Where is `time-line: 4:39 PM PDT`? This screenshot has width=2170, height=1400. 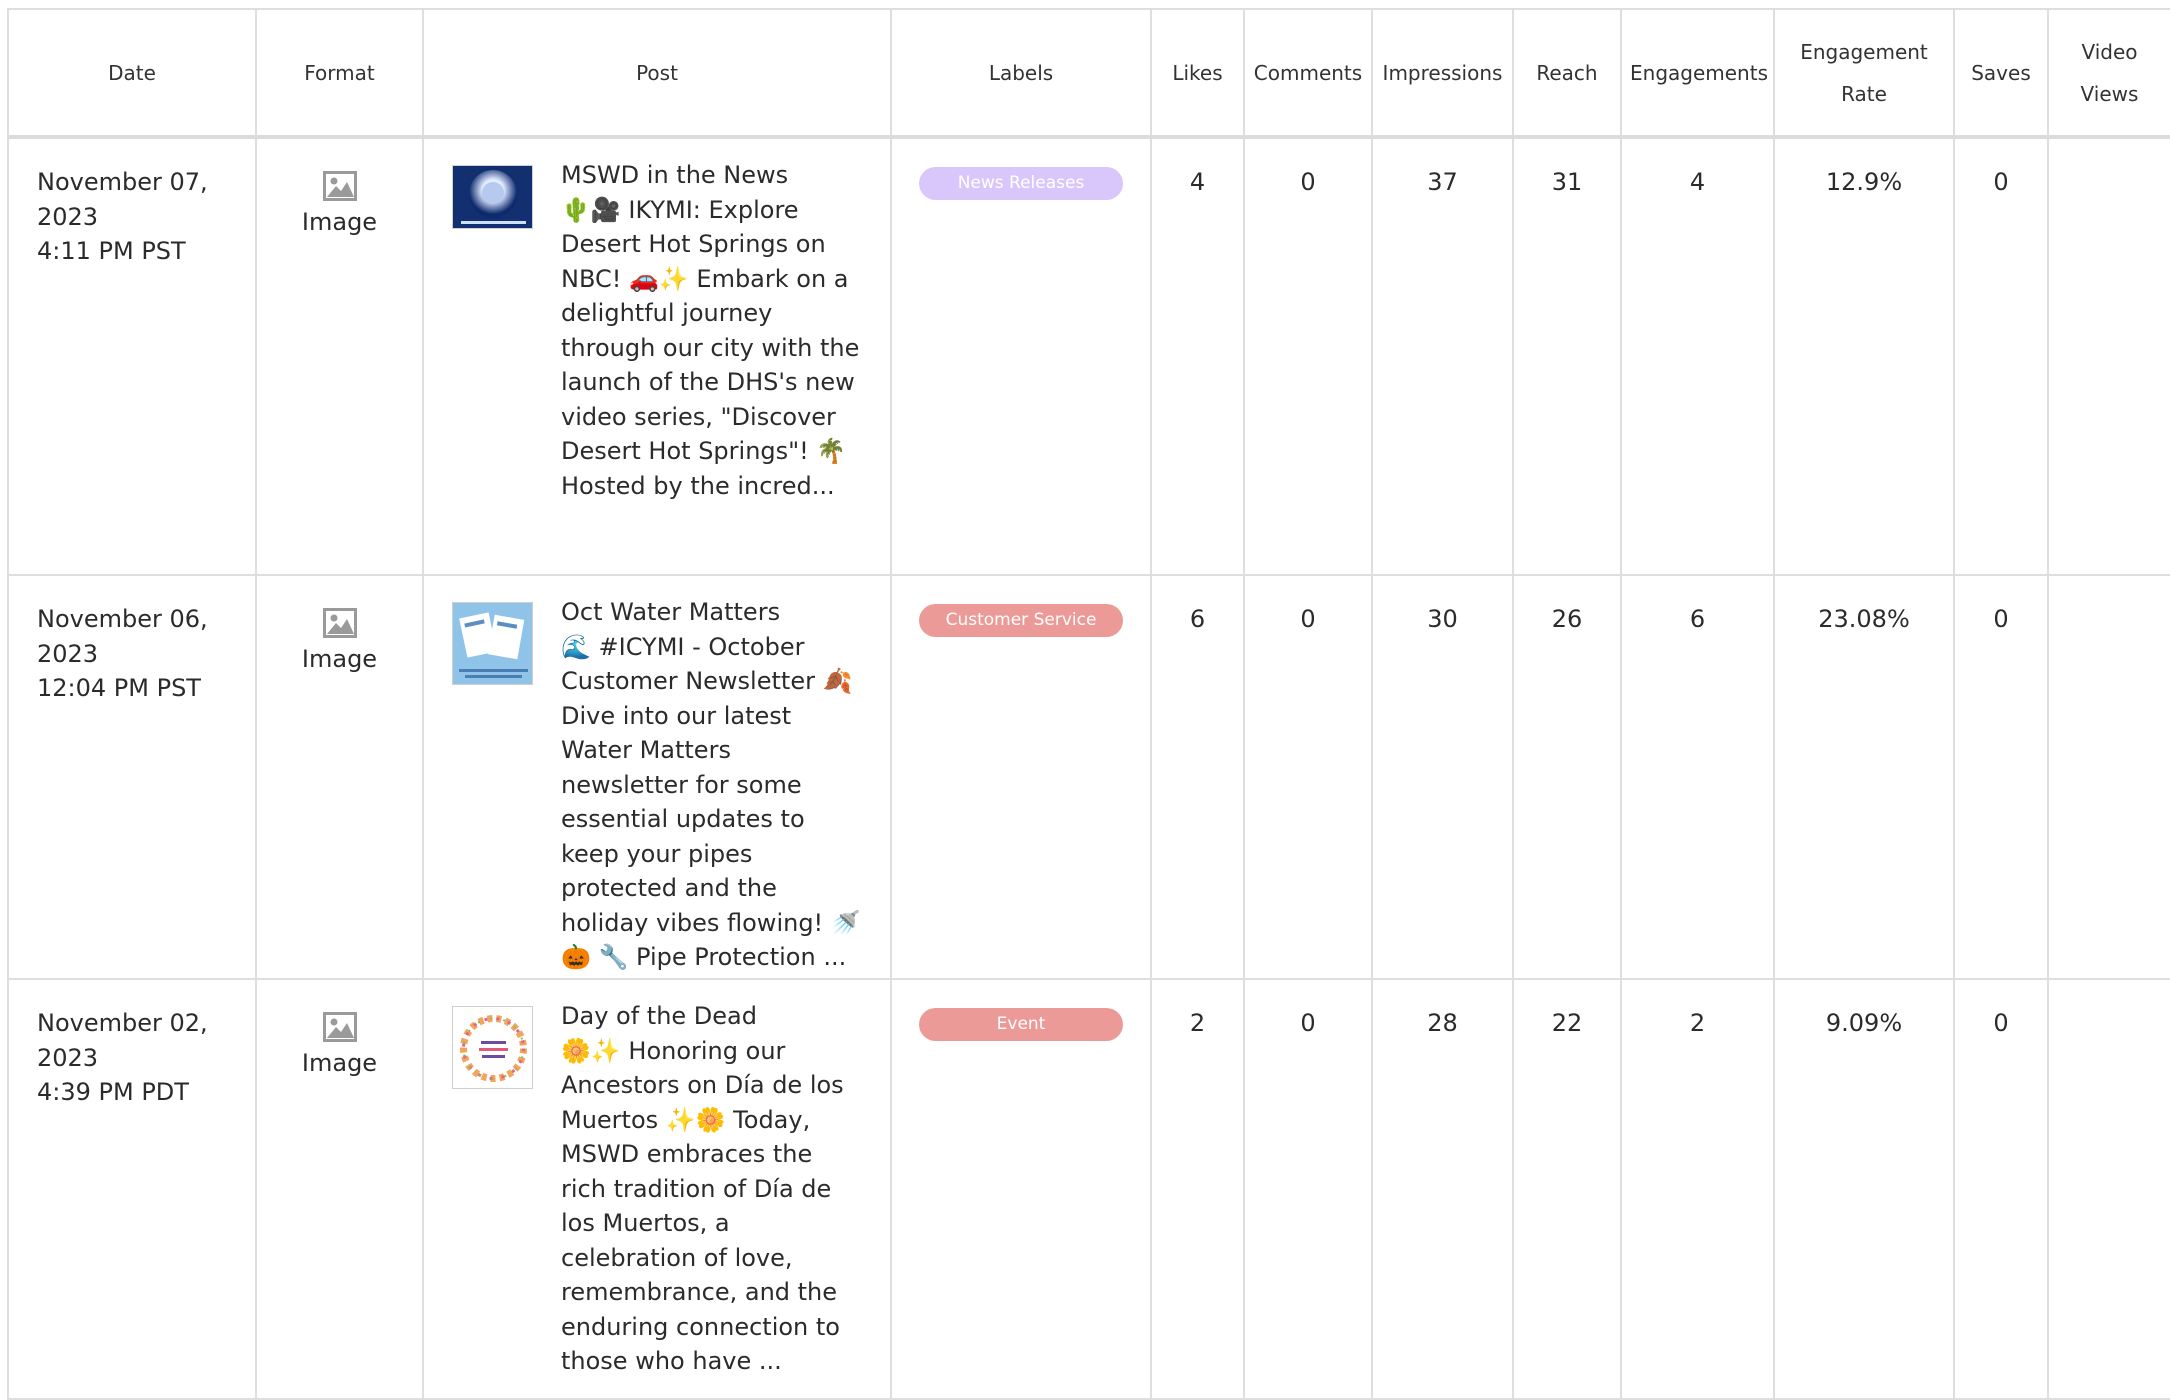
time-line: 4:39 PM PDT is located at coordinates (113, 1092).